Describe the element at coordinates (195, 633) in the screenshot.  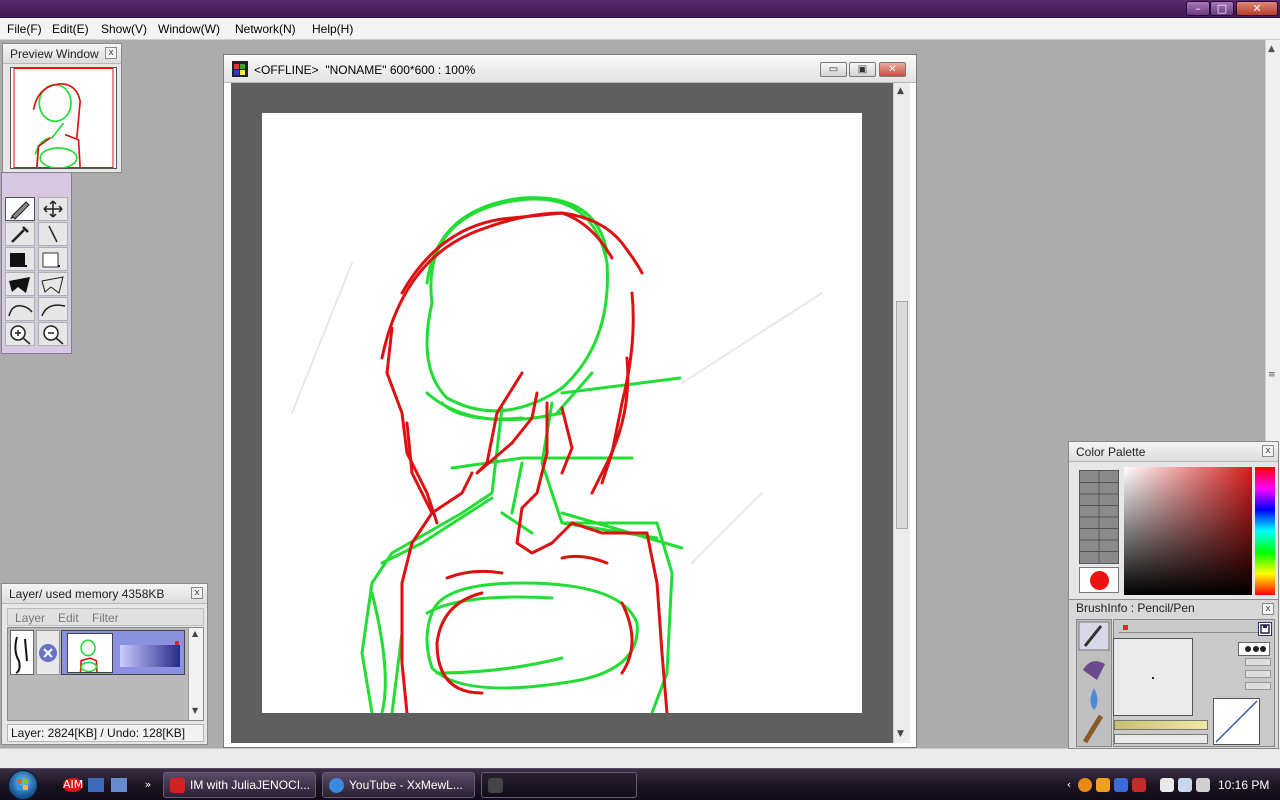
I see `layer-scroll-up-icon: ▲` at that location.